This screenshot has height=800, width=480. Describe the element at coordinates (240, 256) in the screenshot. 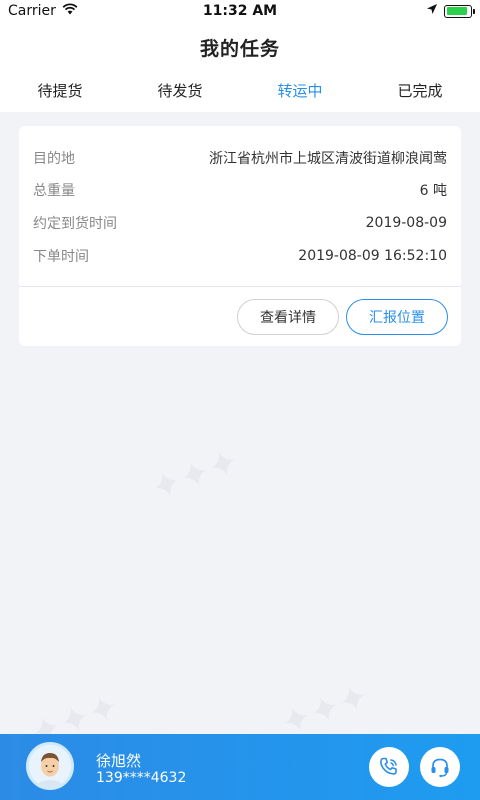

I see `order-time-row: 下单时间 2019-08-09 16:52:10` at that location.